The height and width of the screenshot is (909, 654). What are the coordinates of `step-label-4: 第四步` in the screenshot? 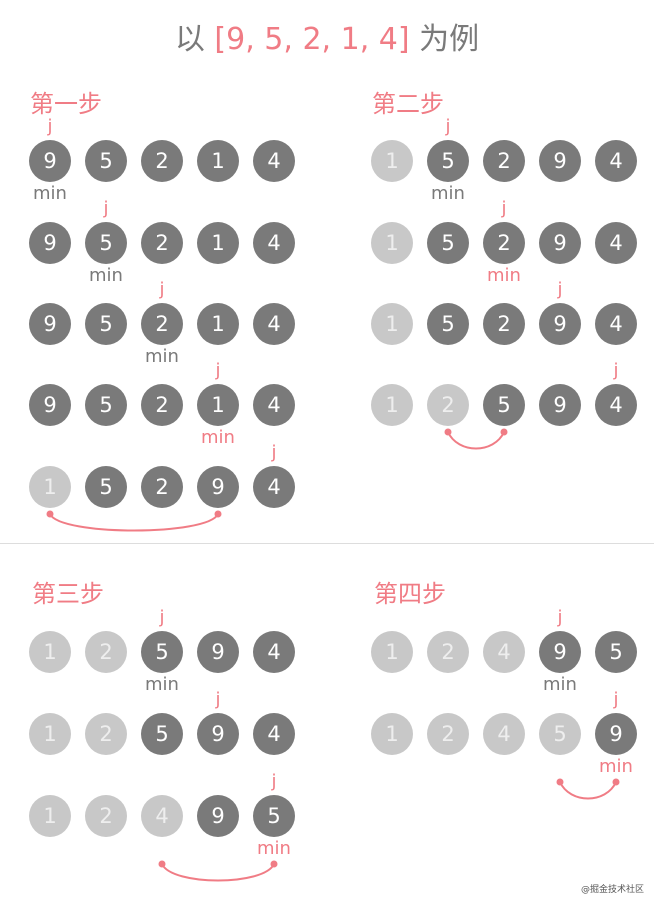 It's located at (410, 594).